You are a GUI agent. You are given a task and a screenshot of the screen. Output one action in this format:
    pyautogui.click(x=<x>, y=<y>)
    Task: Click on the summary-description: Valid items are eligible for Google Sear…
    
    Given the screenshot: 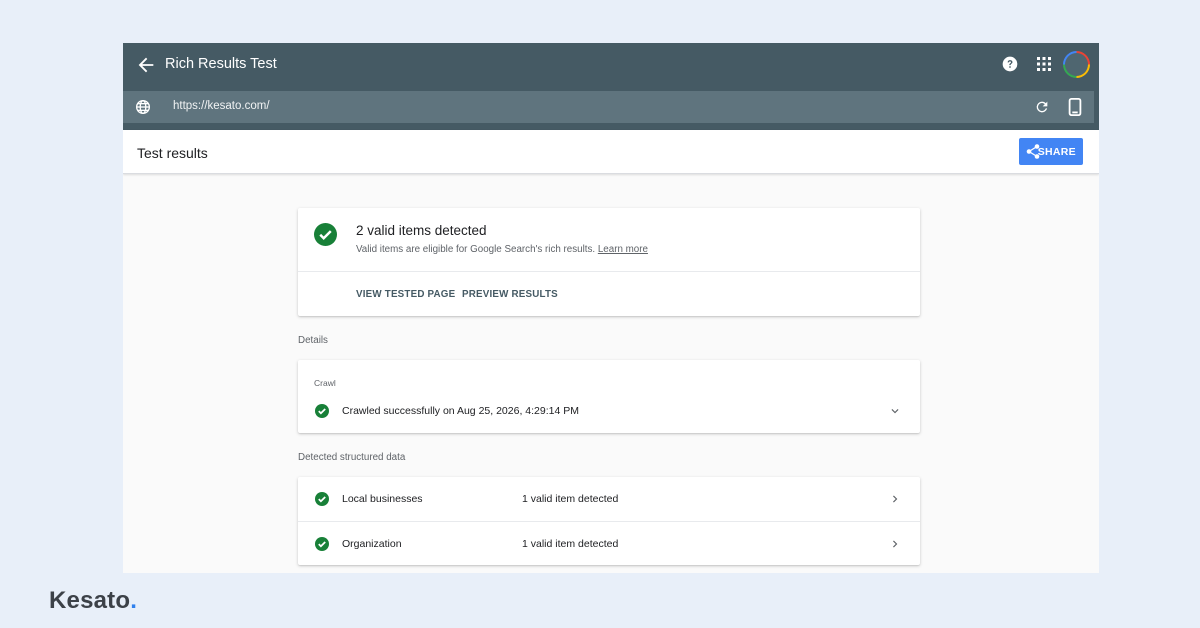 What is the action you would take?
    pyautogui.click(x=502, y=249)
    